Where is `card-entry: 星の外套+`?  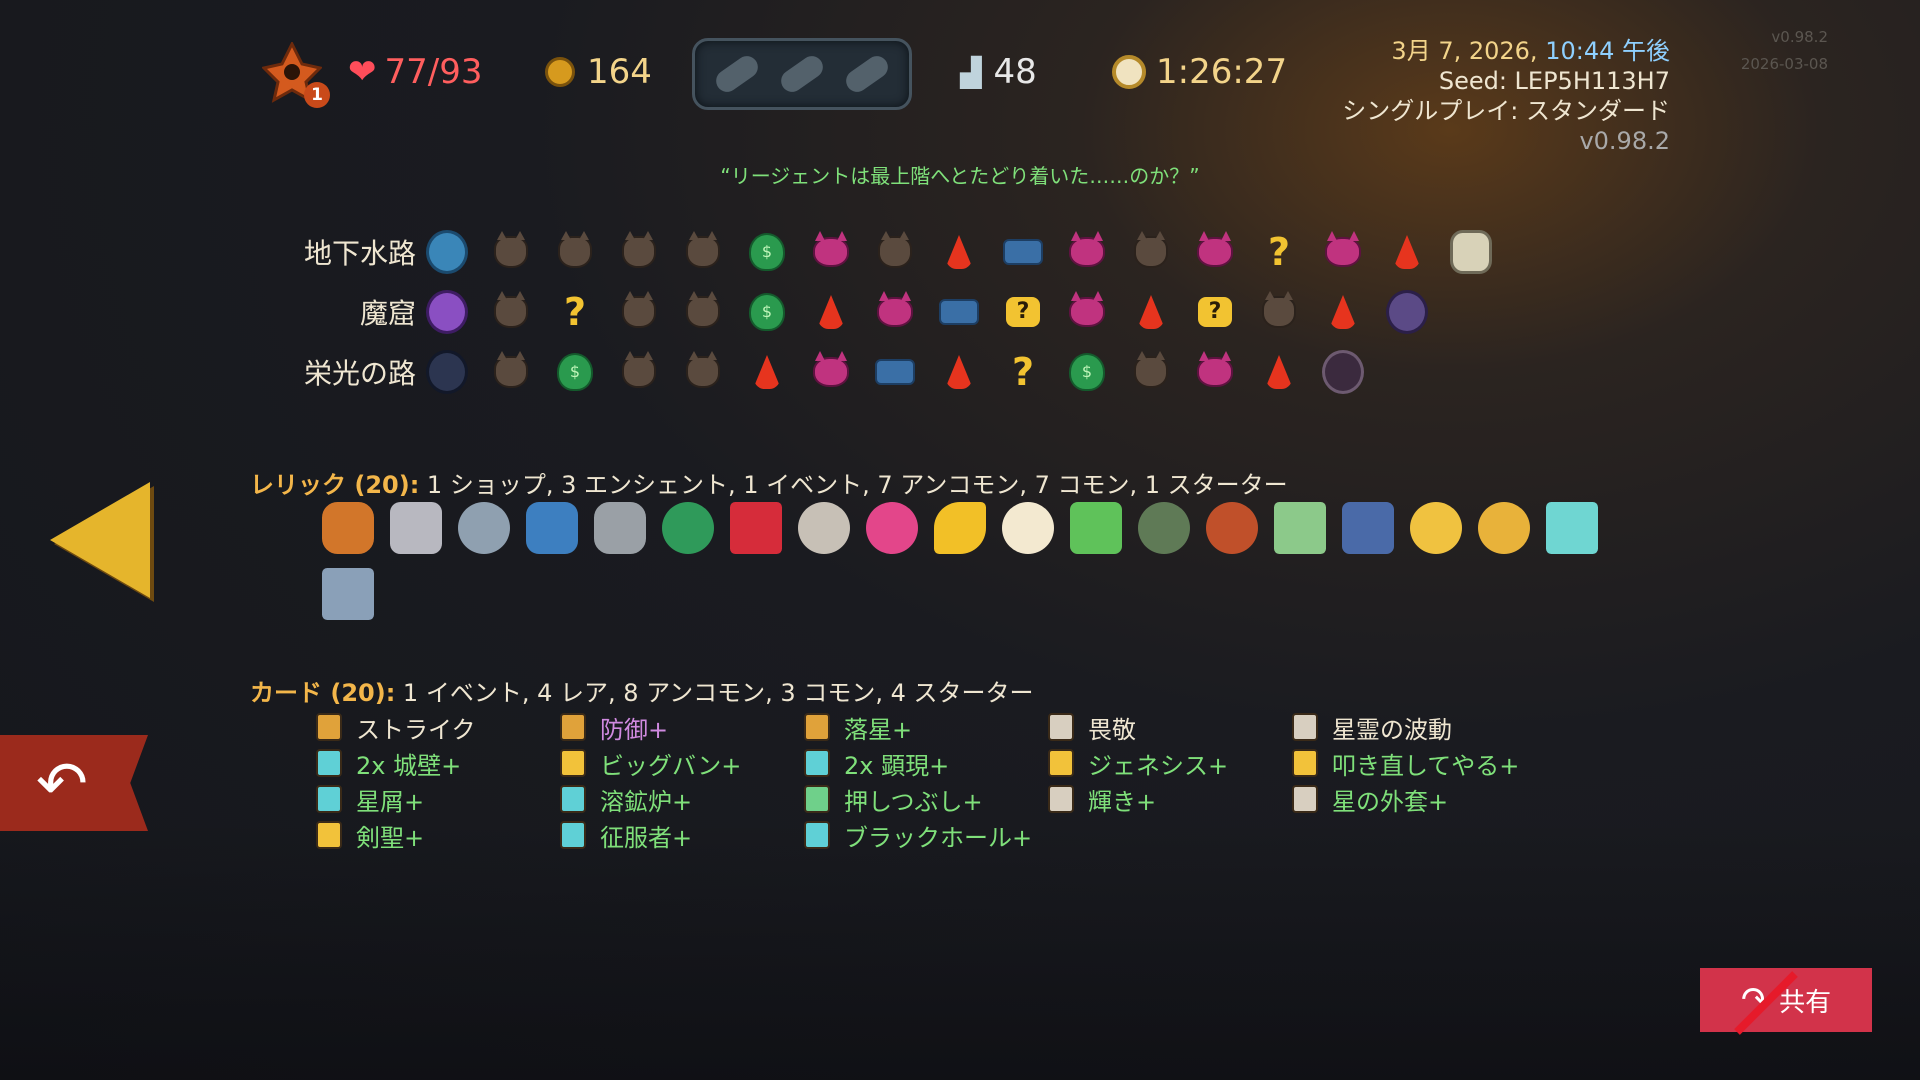 card-entry: 星の外套+ is located at coordinates (1414, 800).